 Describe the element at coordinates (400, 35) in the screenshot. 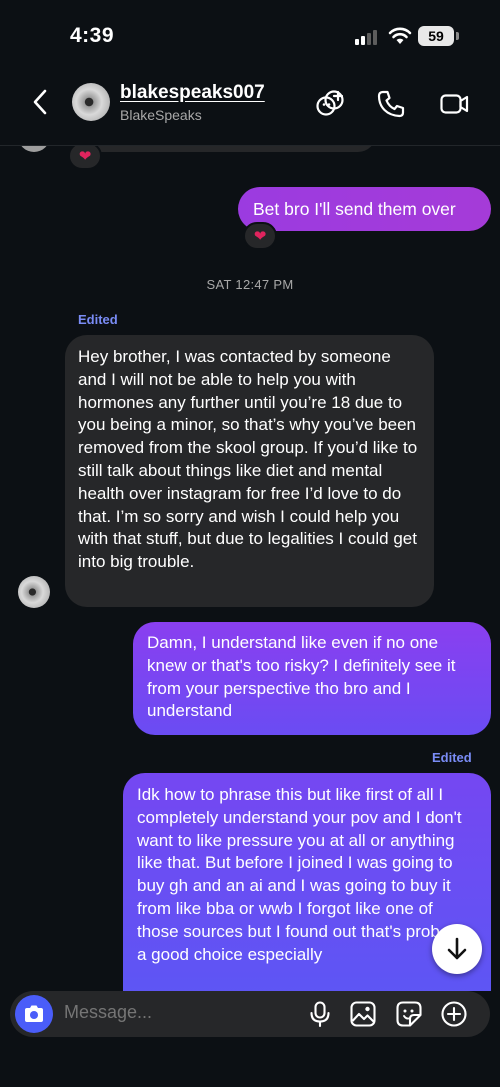

I see `wifi-icon` at that location.